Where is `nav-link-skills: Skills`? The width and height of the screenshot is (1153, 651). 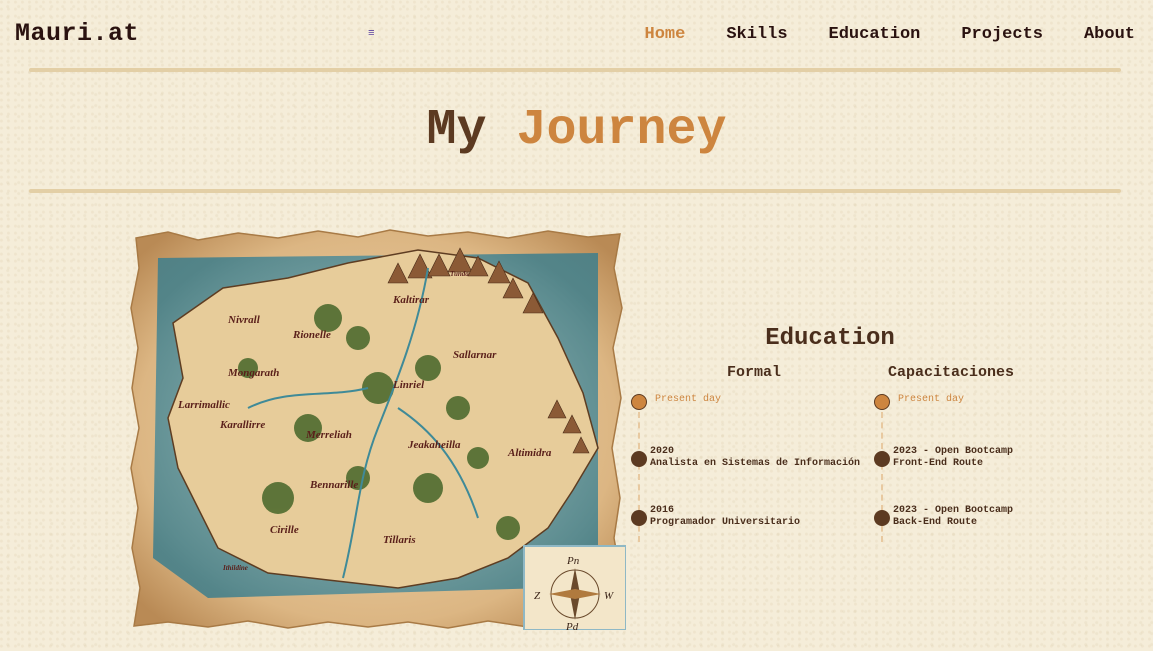 nav-link-skills: Skills is located at coordinates (756, 34).